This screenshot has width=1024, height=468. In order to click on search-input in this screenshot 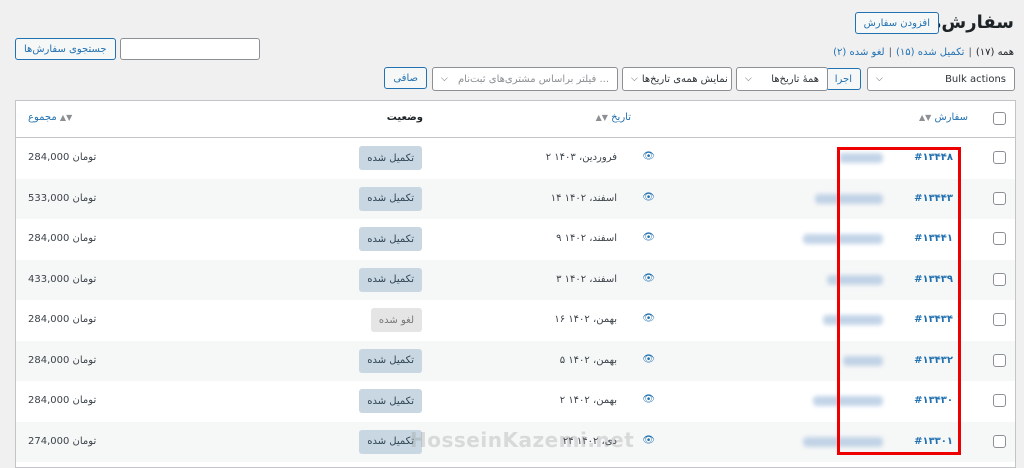, I will do `click(189, 49)`.